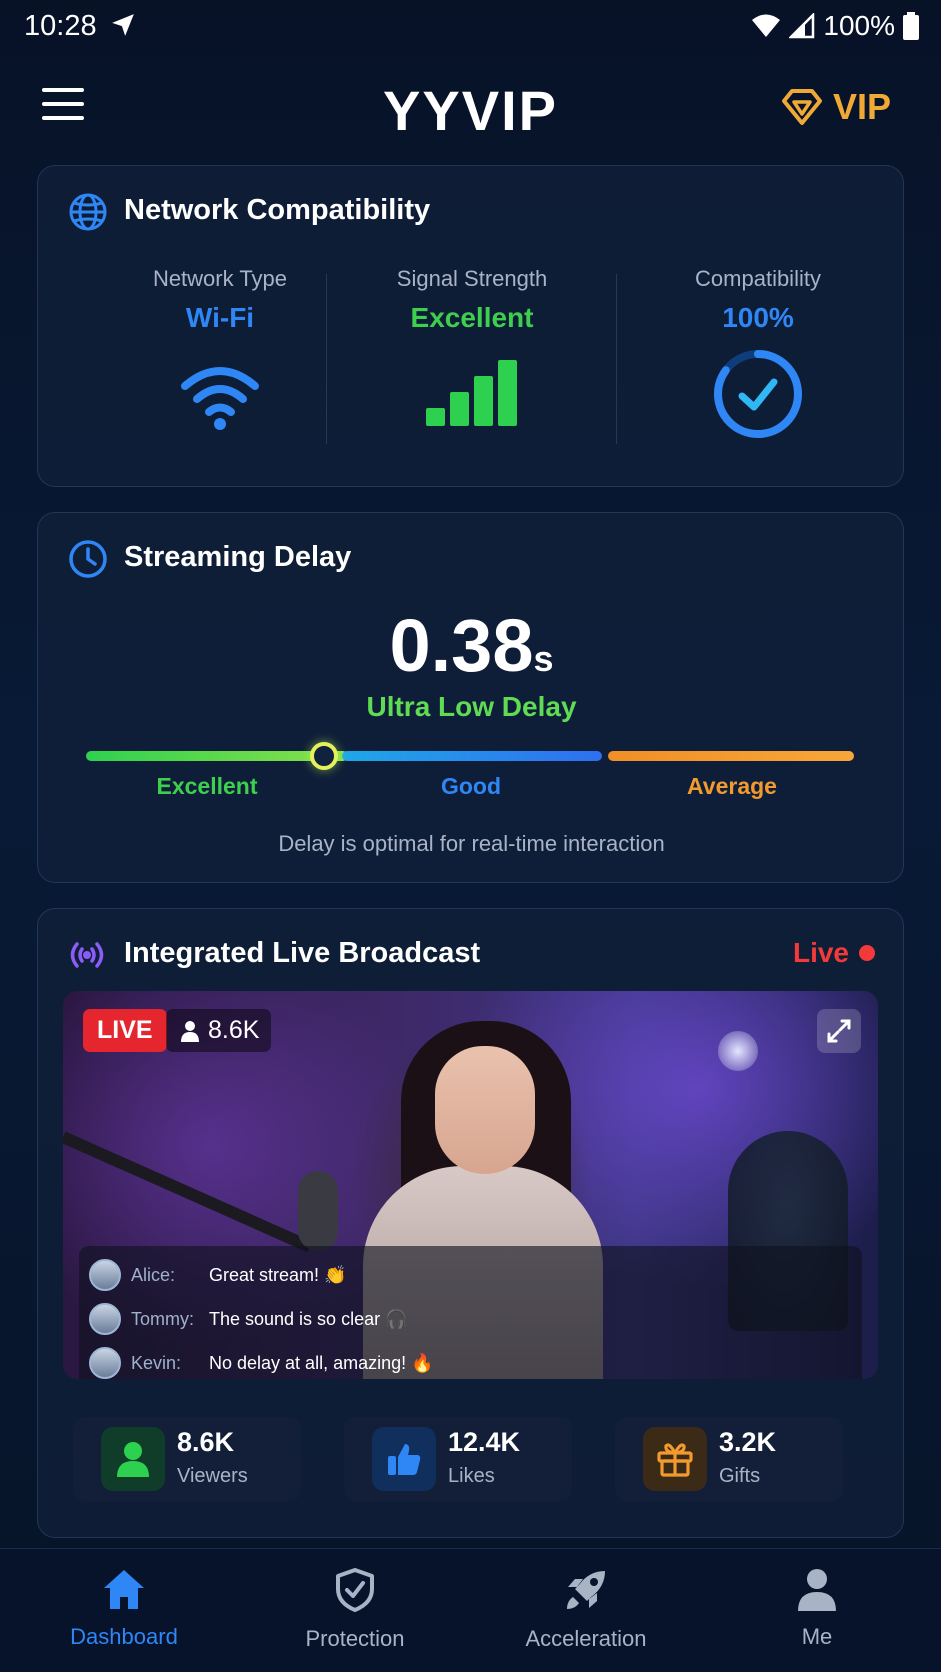 The height and width of the screenshot is (1672, 941). I want to click on fullscreen-button, so click(839, 1031).